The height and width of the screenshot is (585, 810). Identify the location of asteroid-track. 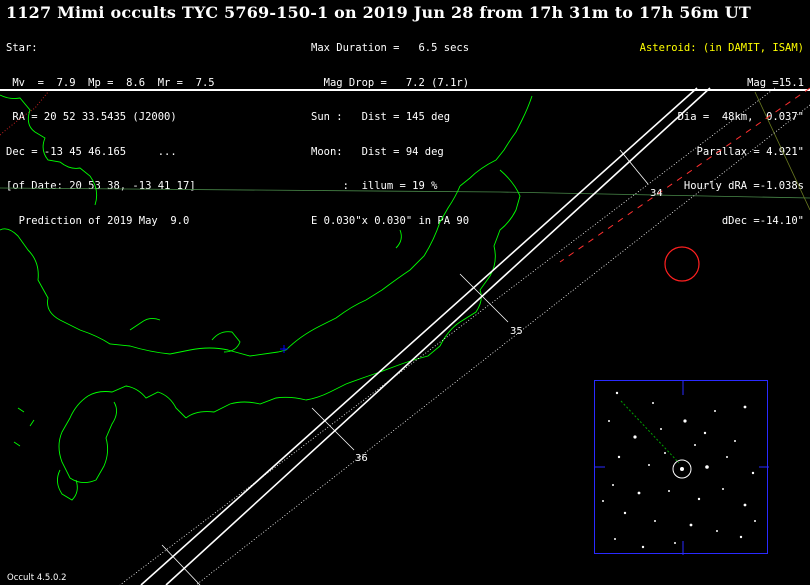
(650, 432).